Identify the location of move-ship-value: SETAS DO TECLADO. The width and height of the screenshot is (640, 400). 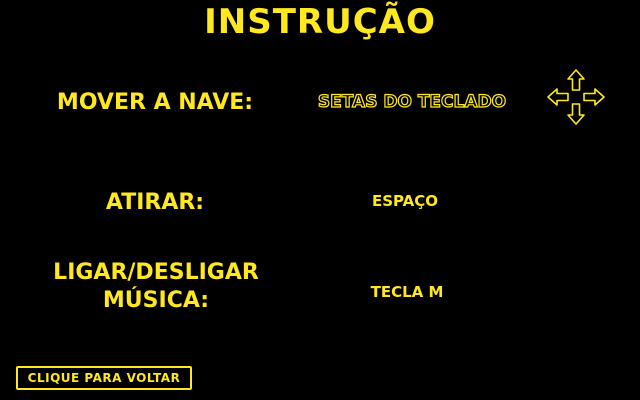
(412, 101).